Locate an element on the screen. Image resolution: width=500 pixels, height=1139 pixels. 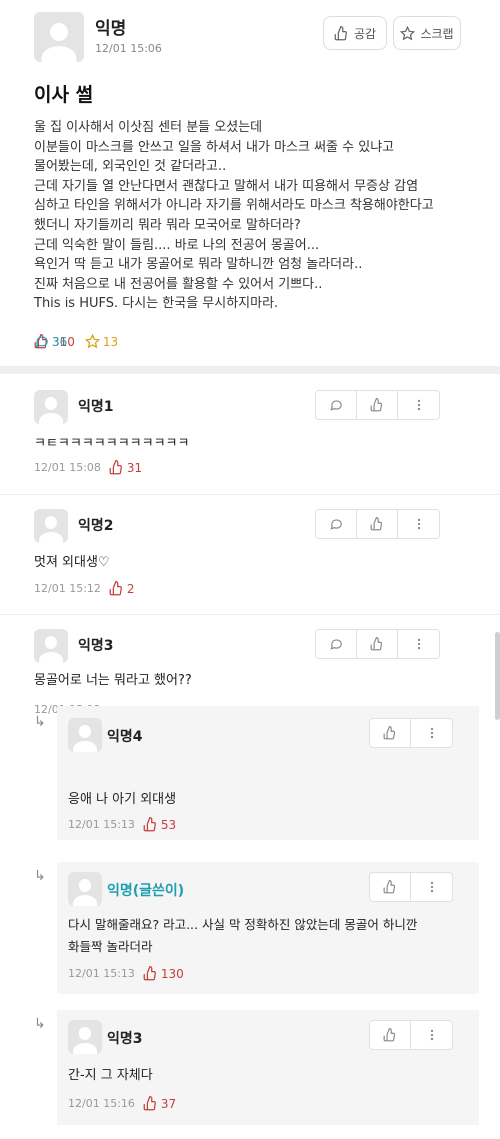
comment-time: 12/01 15:12 is located at coordinates (67, 588).